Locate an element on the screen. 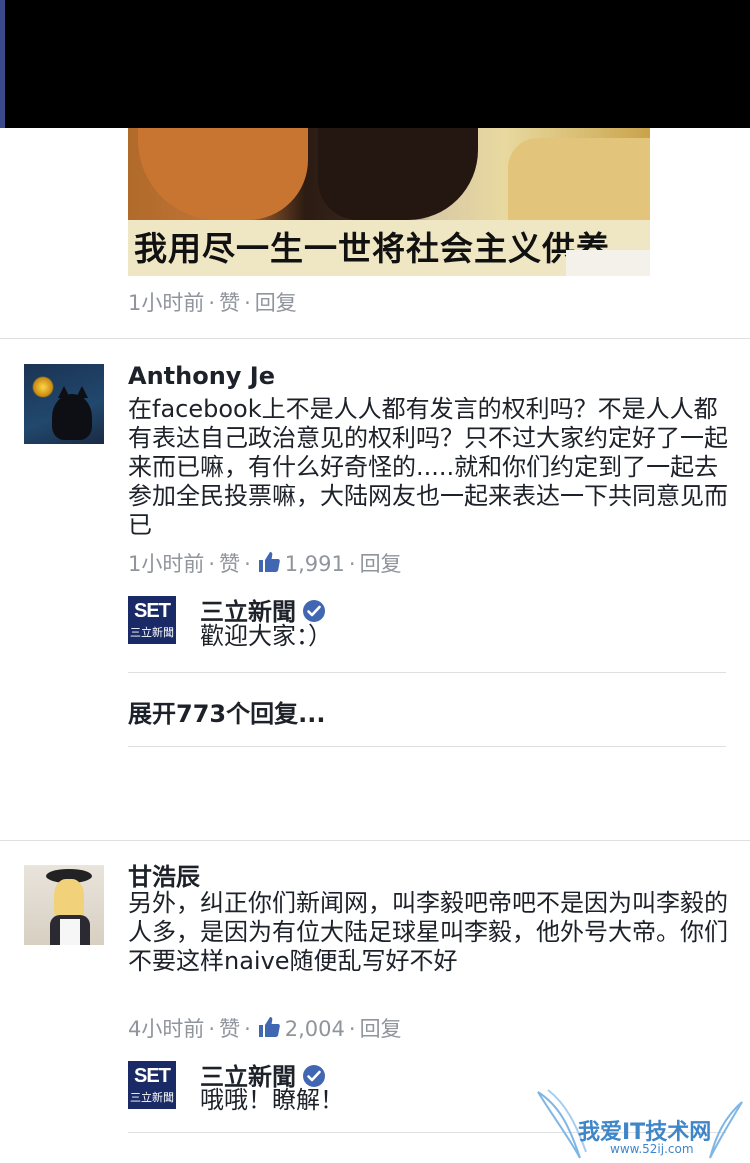  post-like-button: 赞 is located at coordinates (229, 303).